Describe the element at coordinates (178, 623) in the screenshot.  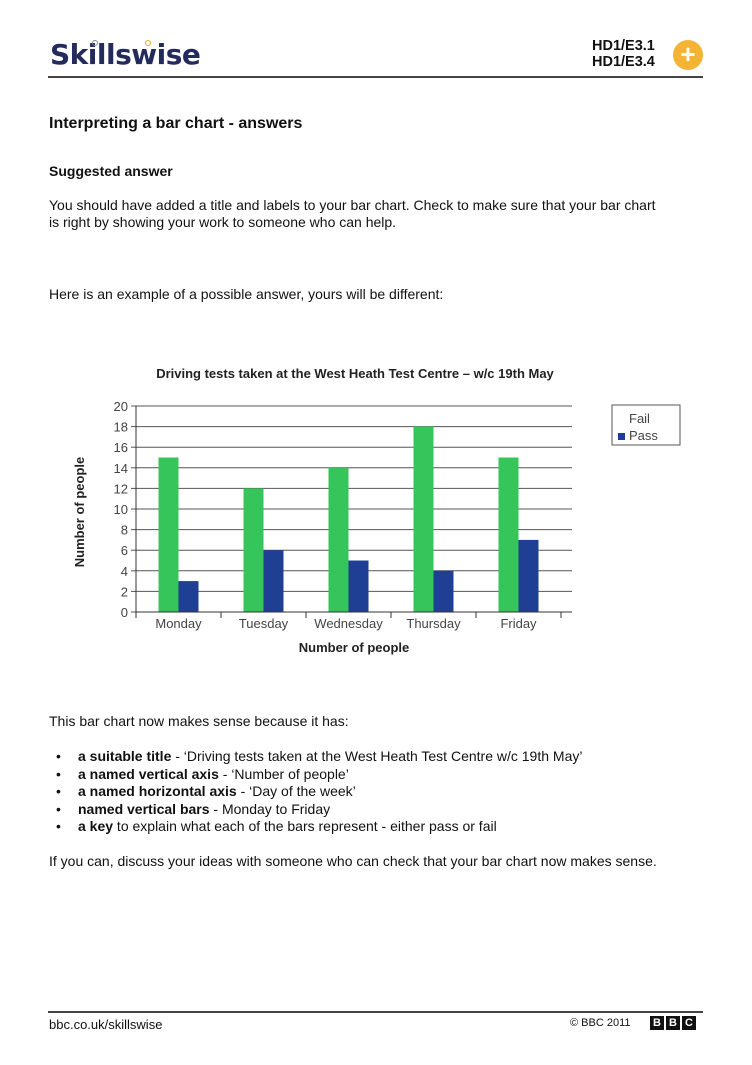
I see `x-tick-label: Monday` at that location.